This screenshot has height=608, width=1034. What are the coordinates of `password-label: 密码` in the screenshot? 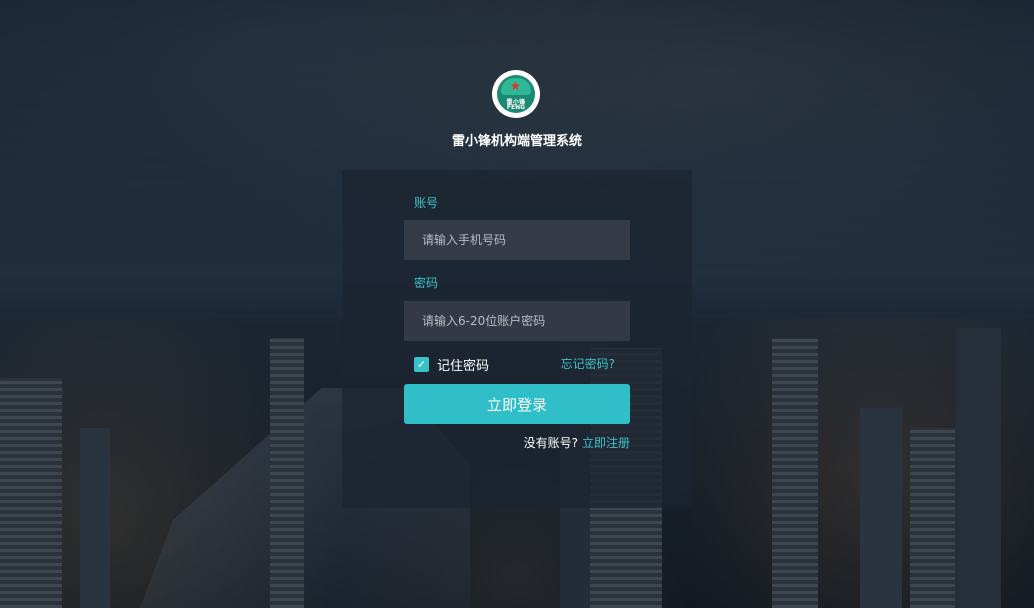 It's located at (426, 283).